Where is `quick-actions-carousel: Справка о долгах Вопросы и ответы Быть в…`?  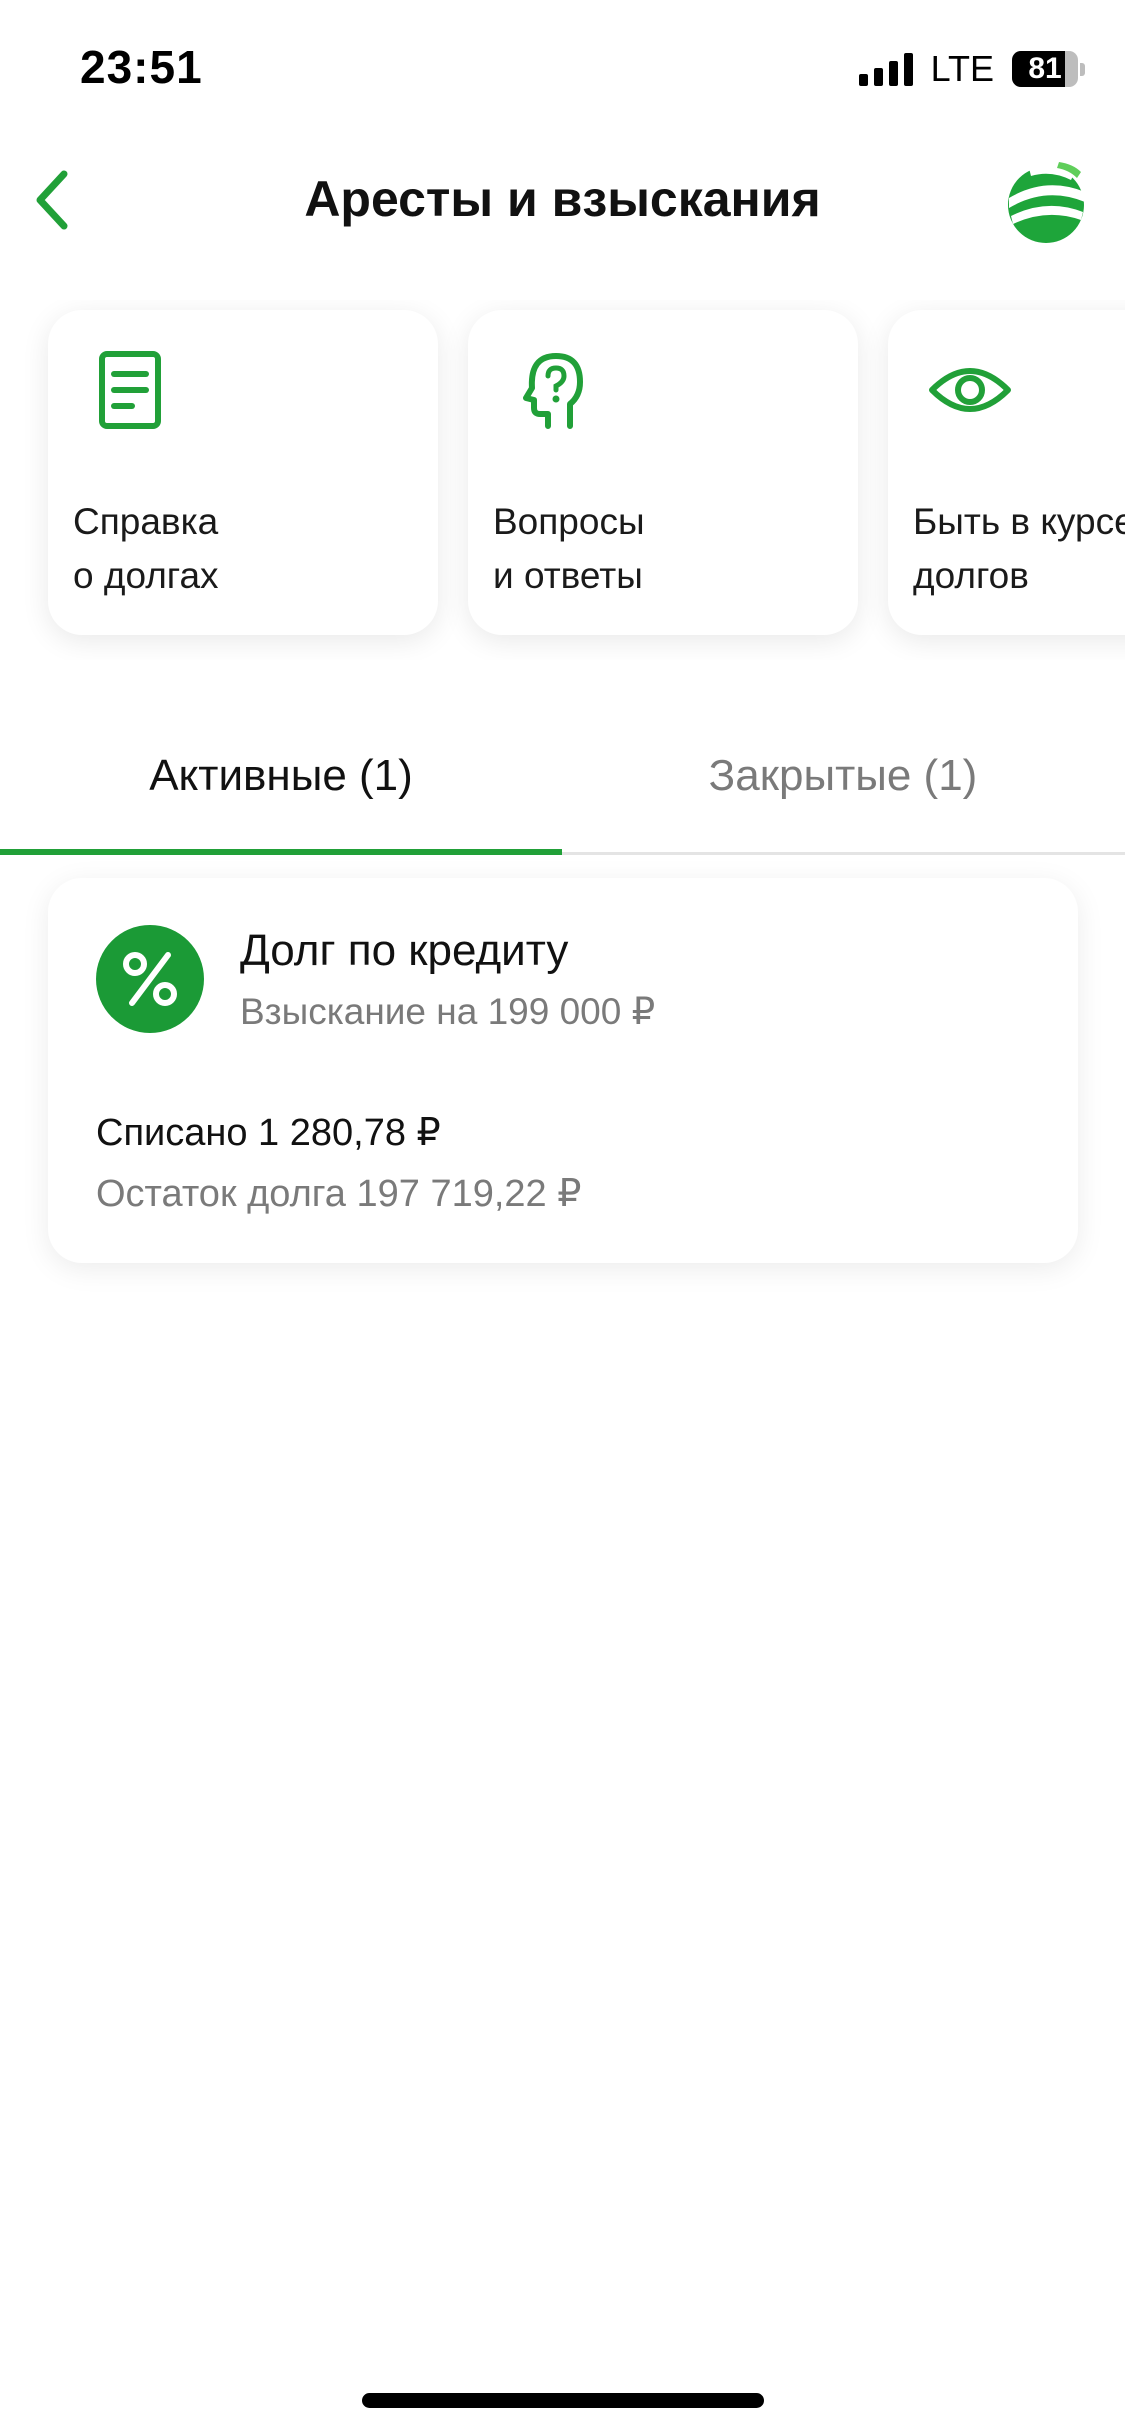 quick-actions-carousel: Справка о долгах Вопросы и ответы Быть в… is located at coordinates (562, 480).